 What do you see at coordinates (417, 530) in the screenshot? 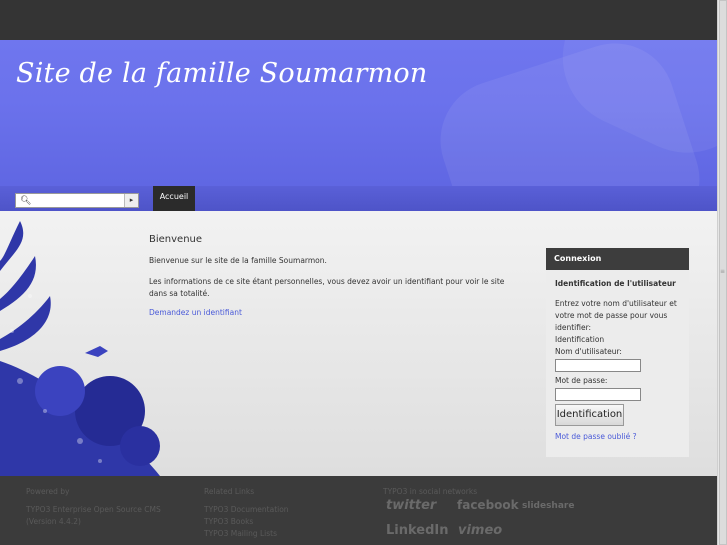
I see `linkedin-logo: LinkedIn` at bounding box center [417, 530].